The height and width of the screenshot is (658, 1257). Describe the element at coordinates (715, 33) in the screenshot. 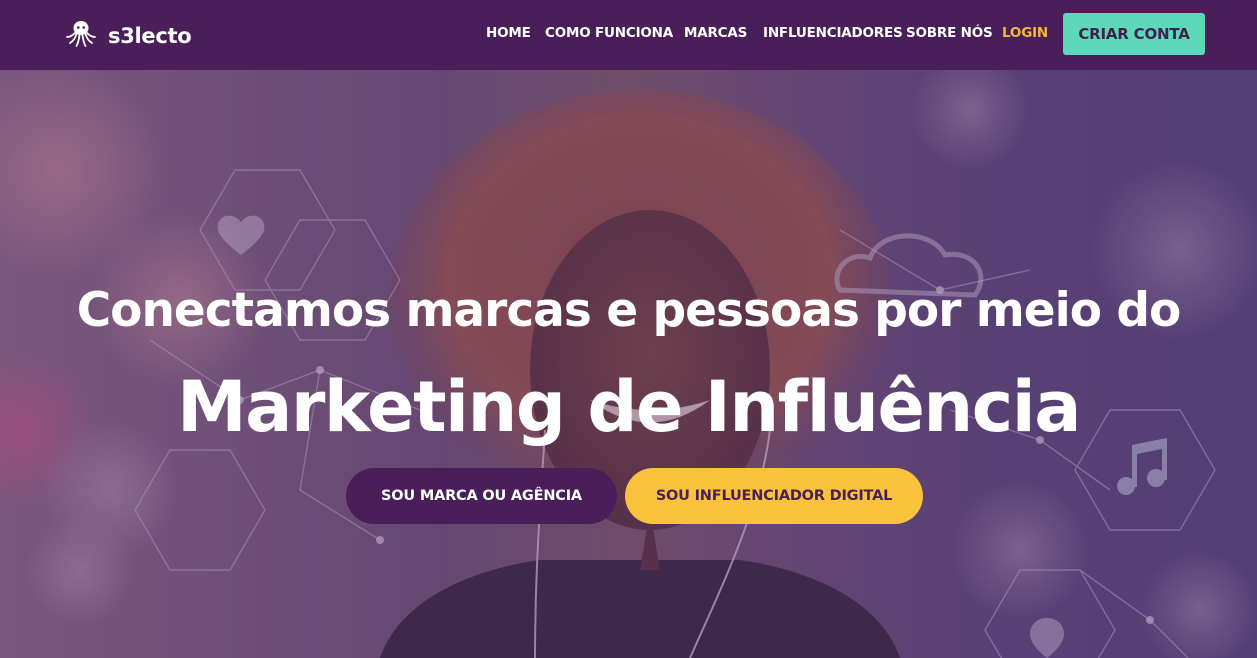

I see `nav-marcas: MARCAS` at that location.